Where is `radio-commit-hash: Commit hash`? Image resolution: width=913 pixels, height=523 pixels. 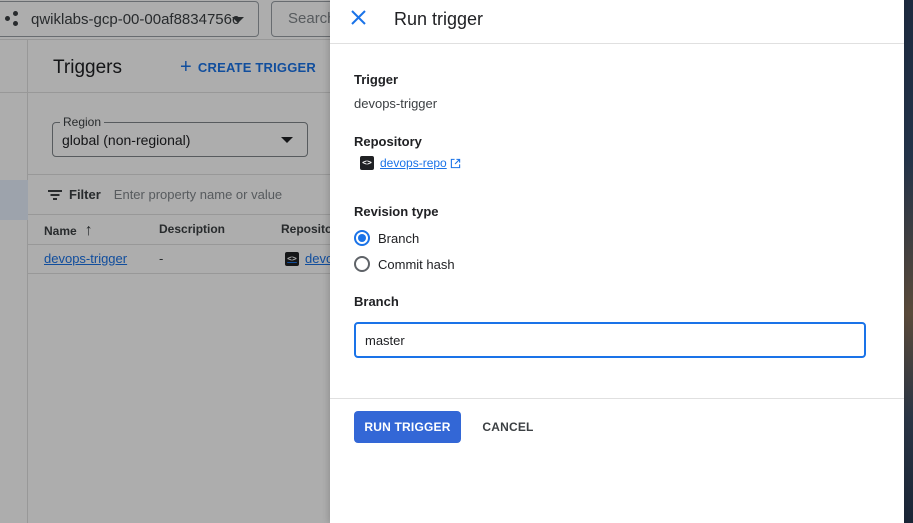
radio-commit-hash: Commit hash is located at coordinates (404, 264).